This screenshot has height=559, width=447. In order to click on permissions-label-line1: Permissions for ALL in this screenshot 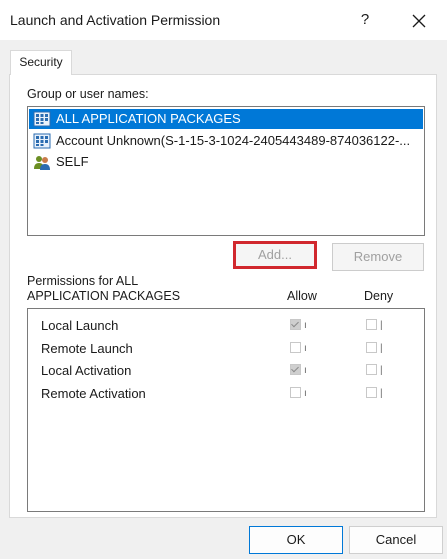, I will do `click(83, 281)`.